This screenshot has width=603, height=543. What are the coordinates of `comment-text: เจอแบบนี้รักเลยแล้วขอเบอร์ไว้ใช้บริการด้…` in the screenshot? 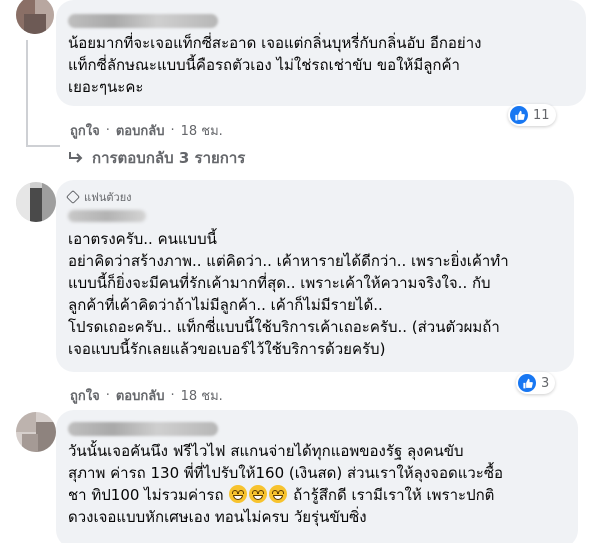 It's located at (227, 349).